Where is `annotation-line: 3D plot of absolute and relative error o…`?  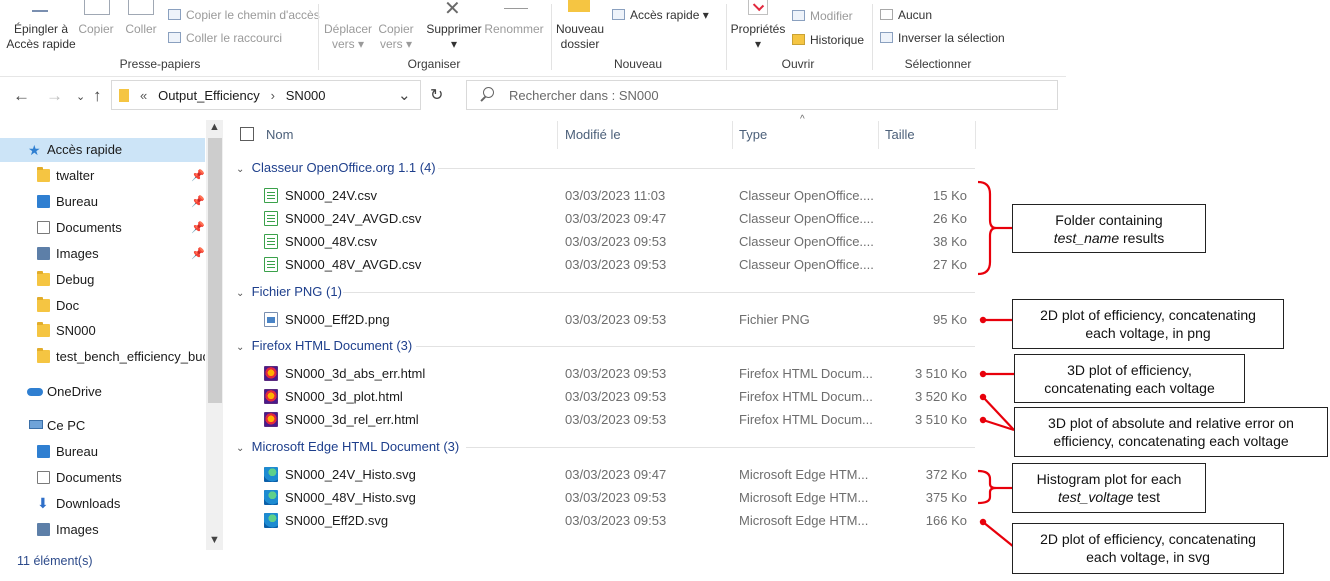
annotation-line: 3D plot of absolute and relative error o… is located at coordinates (1171, 423).